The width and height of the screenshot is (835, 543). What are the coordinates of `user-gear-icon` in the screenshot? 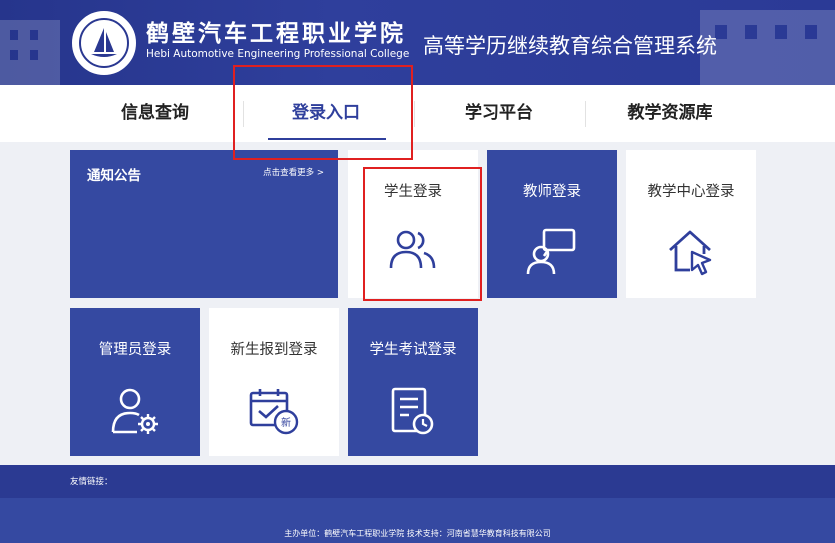 It's located at (134, 411).